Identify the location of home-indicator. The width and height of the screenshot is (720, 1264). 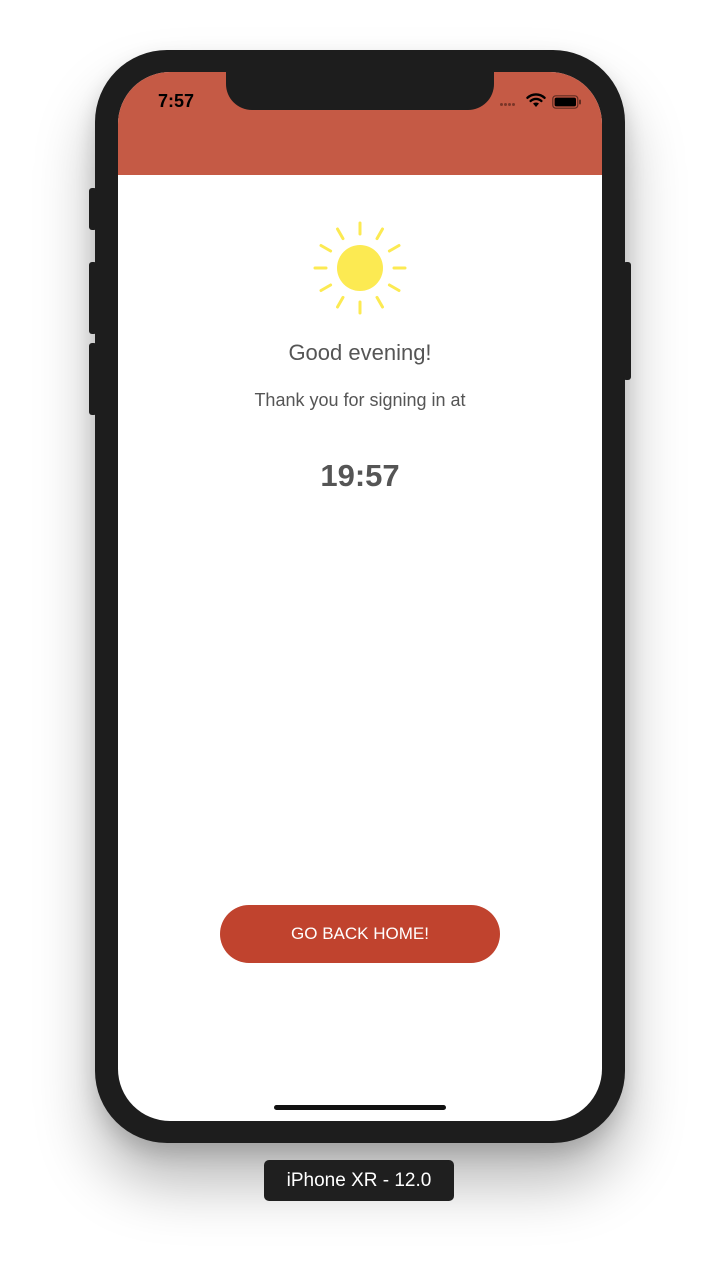
(360, 1107).